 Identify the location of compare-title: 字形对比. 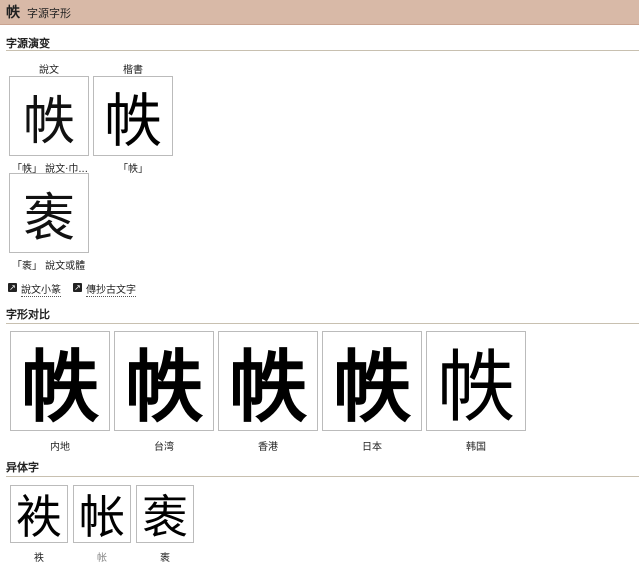
(28, 314).